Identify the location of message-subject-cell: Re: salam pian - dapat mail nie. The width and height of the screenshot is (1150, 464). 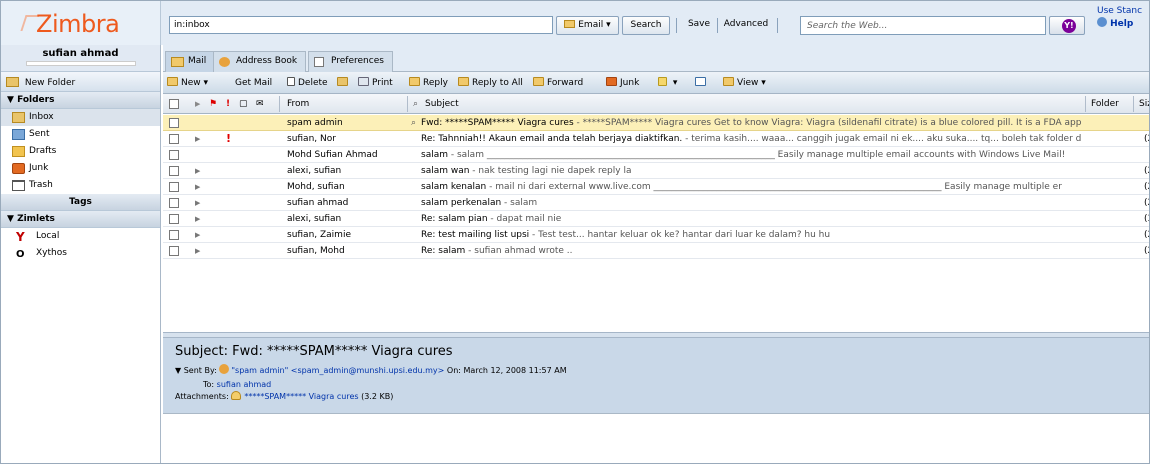
(751, 218).